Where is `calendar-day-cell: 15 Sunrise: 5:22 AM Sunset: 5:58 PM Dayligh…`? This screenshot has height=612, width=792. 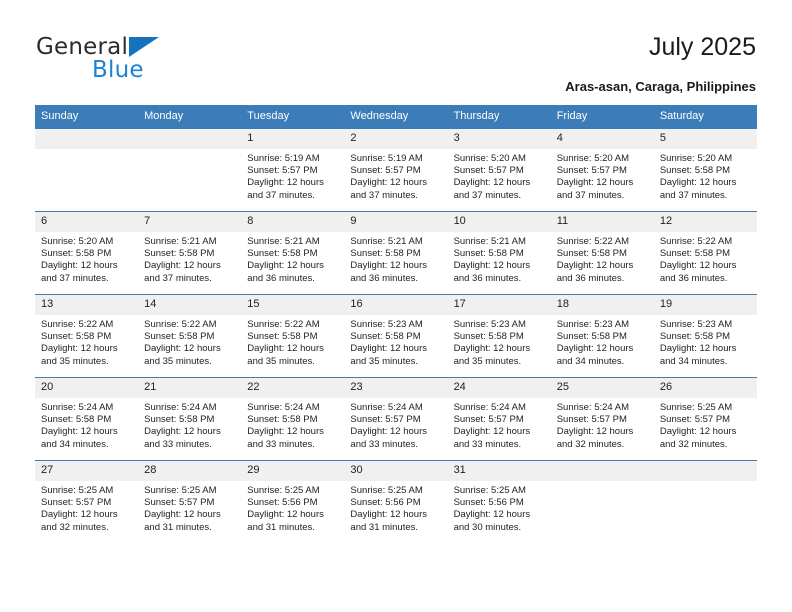 calendar-day-cell: 15 Sunrise: 5:22 AM Sunset: 5:58 PM Dayligh… is located at coordinates (293, 336).